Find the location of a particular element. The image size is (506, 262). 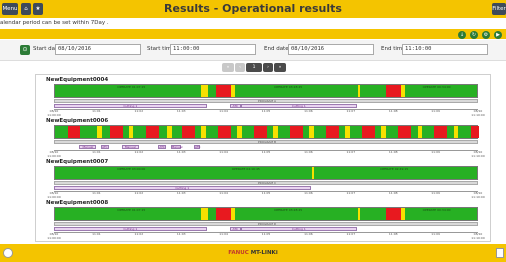

status-segment-label: OPERATE 03:00:00 is located at coordinates (131, 169).